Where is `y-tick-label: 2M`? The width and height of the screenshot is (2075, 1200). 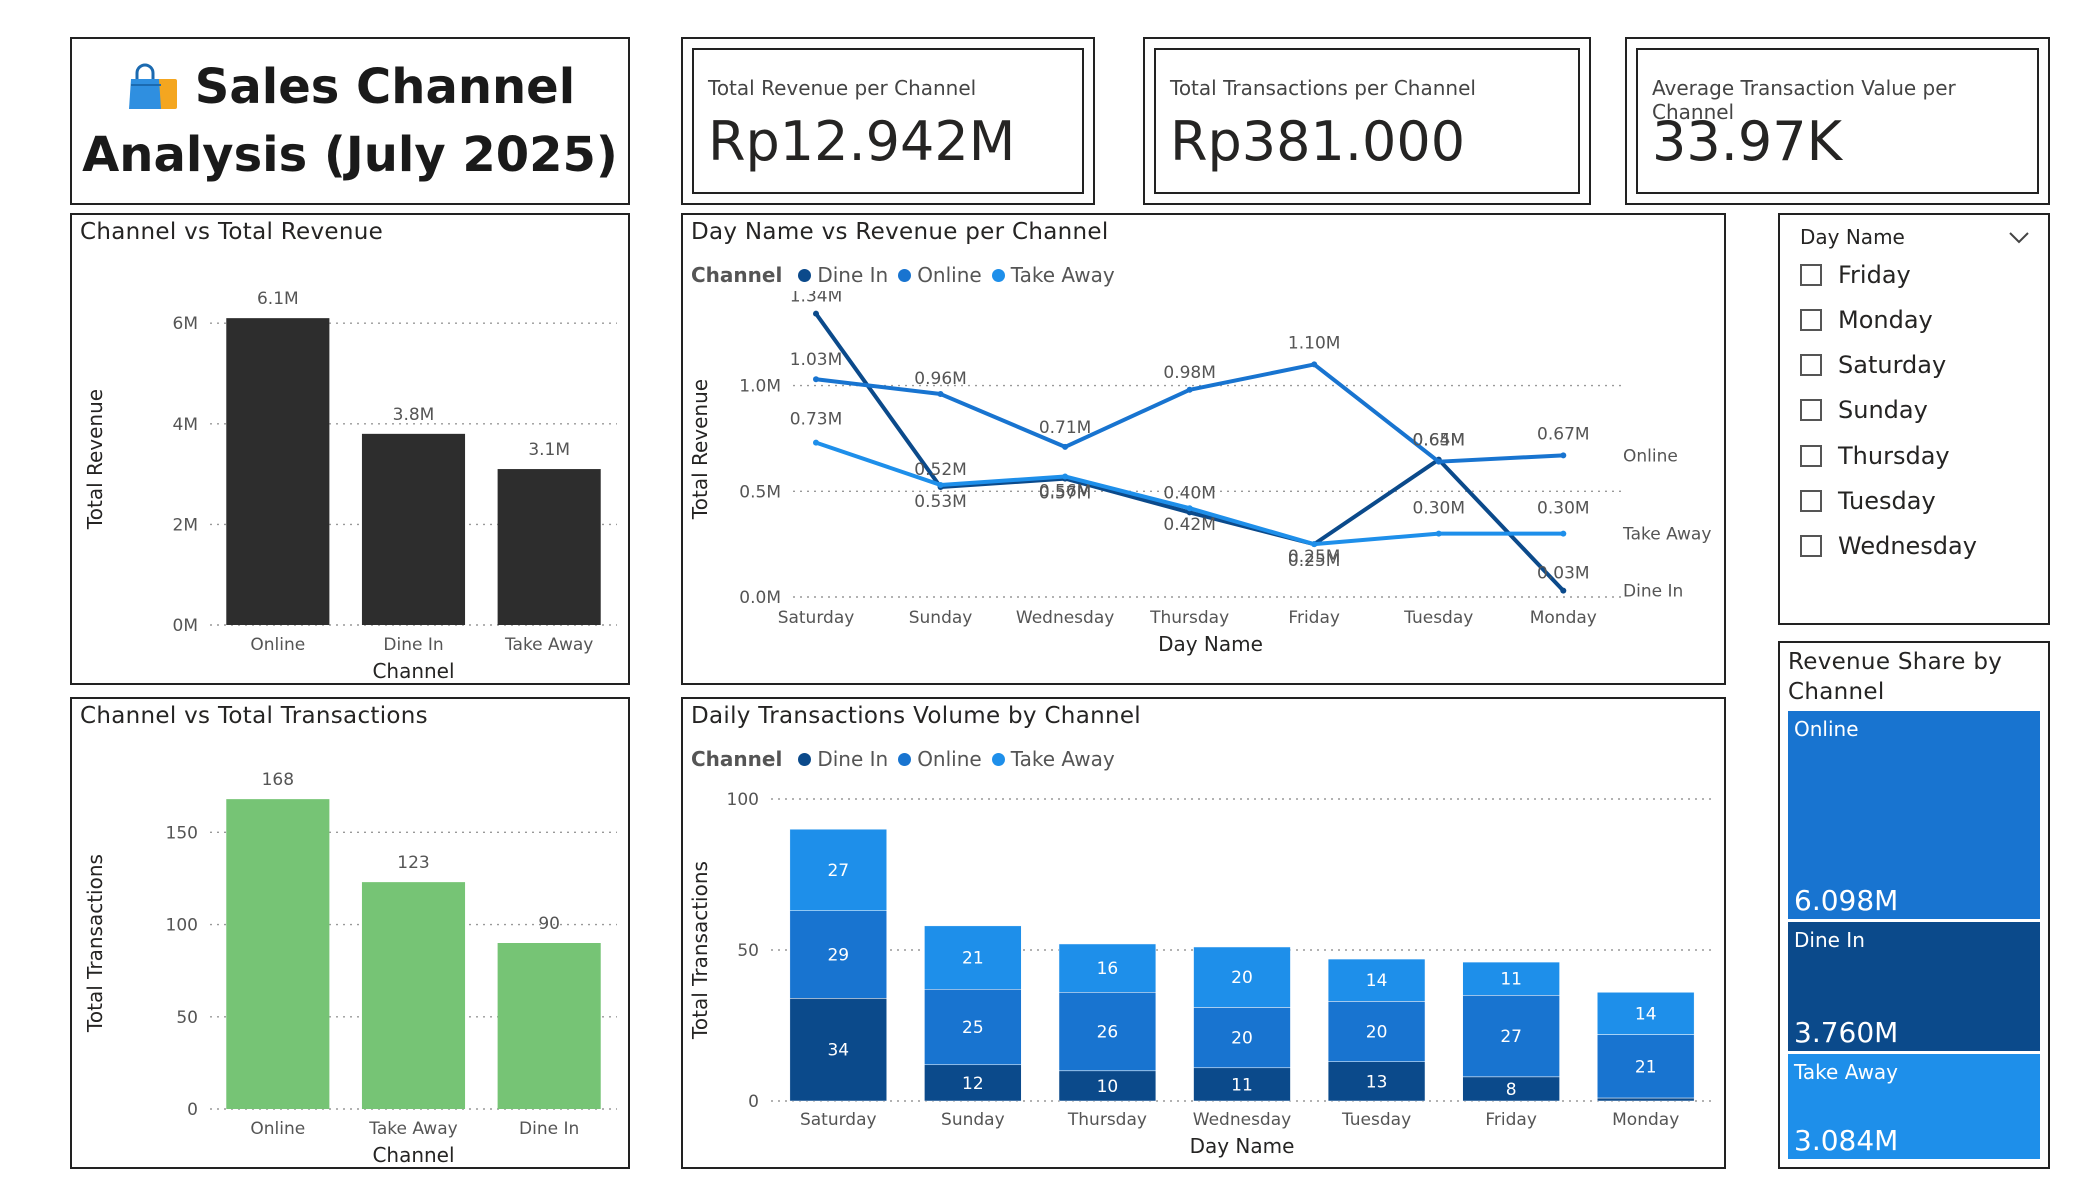
y-tick-label: 2M is located at coordinates (185, 525).